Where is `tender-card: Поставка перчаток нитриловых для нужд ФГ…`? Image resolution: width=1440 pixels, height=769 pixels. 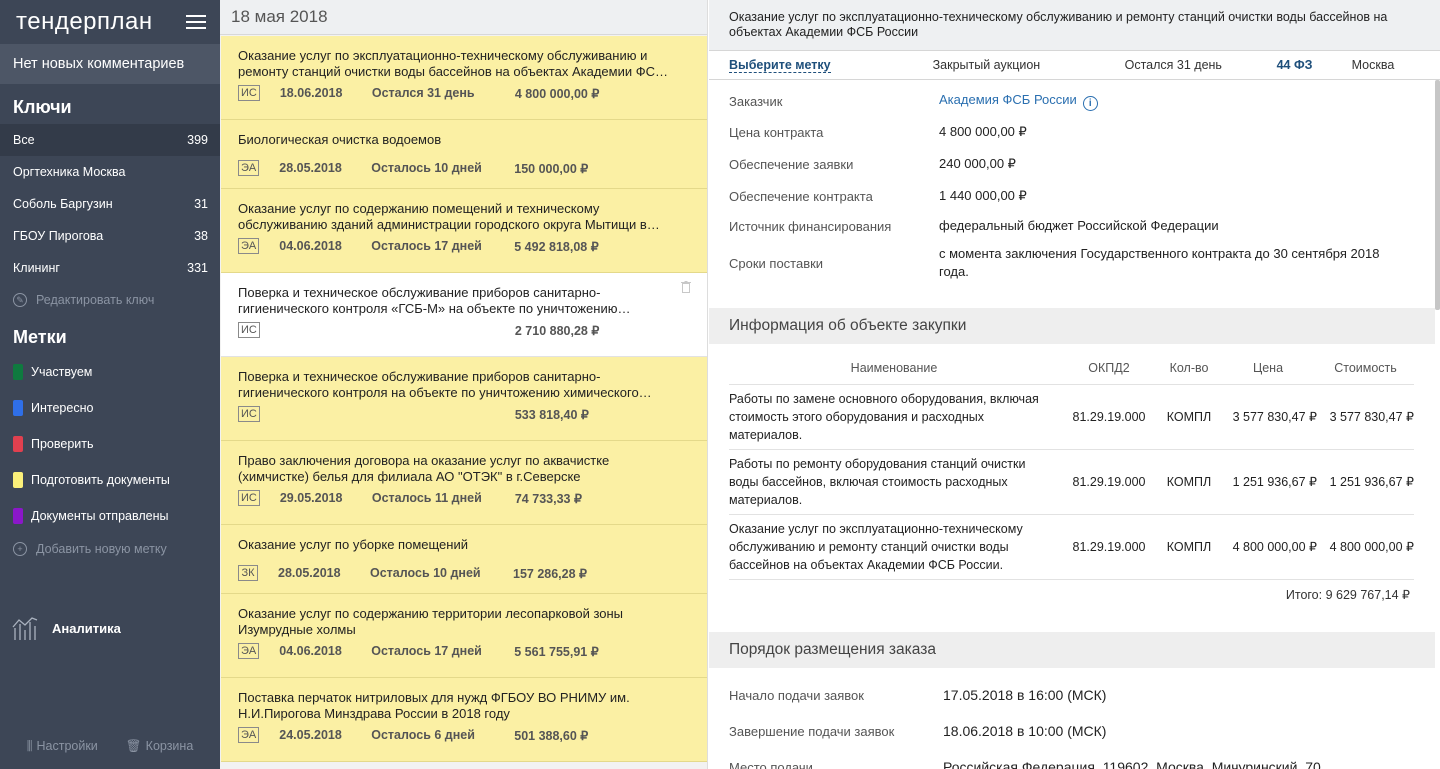
tender-card: Поставка перчаток нитриловых для нужд ФГ… is located at coordinates (464, 720).